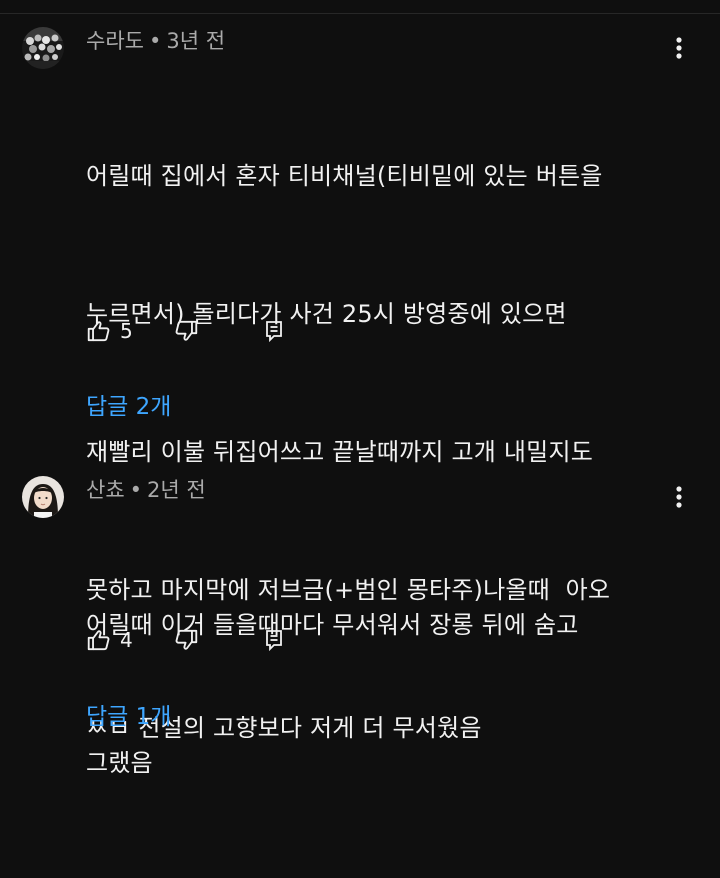  I want to click on view-replies-button: 답글 1개, so click(128, 717).